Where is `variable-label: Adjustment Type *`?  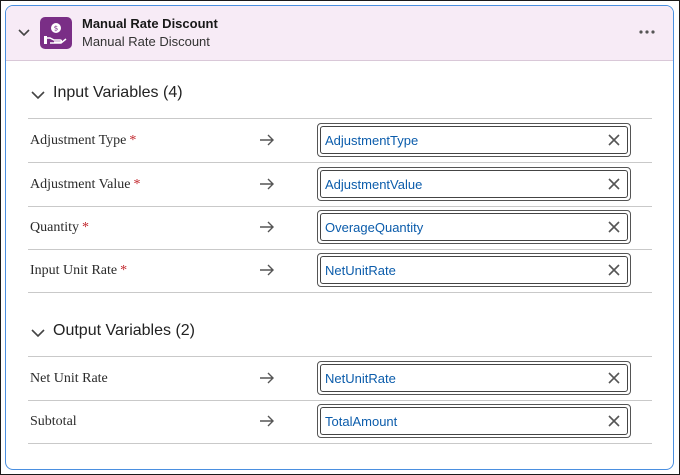
variable-label: Adjustment Type * is located at coordinates (83, 140).